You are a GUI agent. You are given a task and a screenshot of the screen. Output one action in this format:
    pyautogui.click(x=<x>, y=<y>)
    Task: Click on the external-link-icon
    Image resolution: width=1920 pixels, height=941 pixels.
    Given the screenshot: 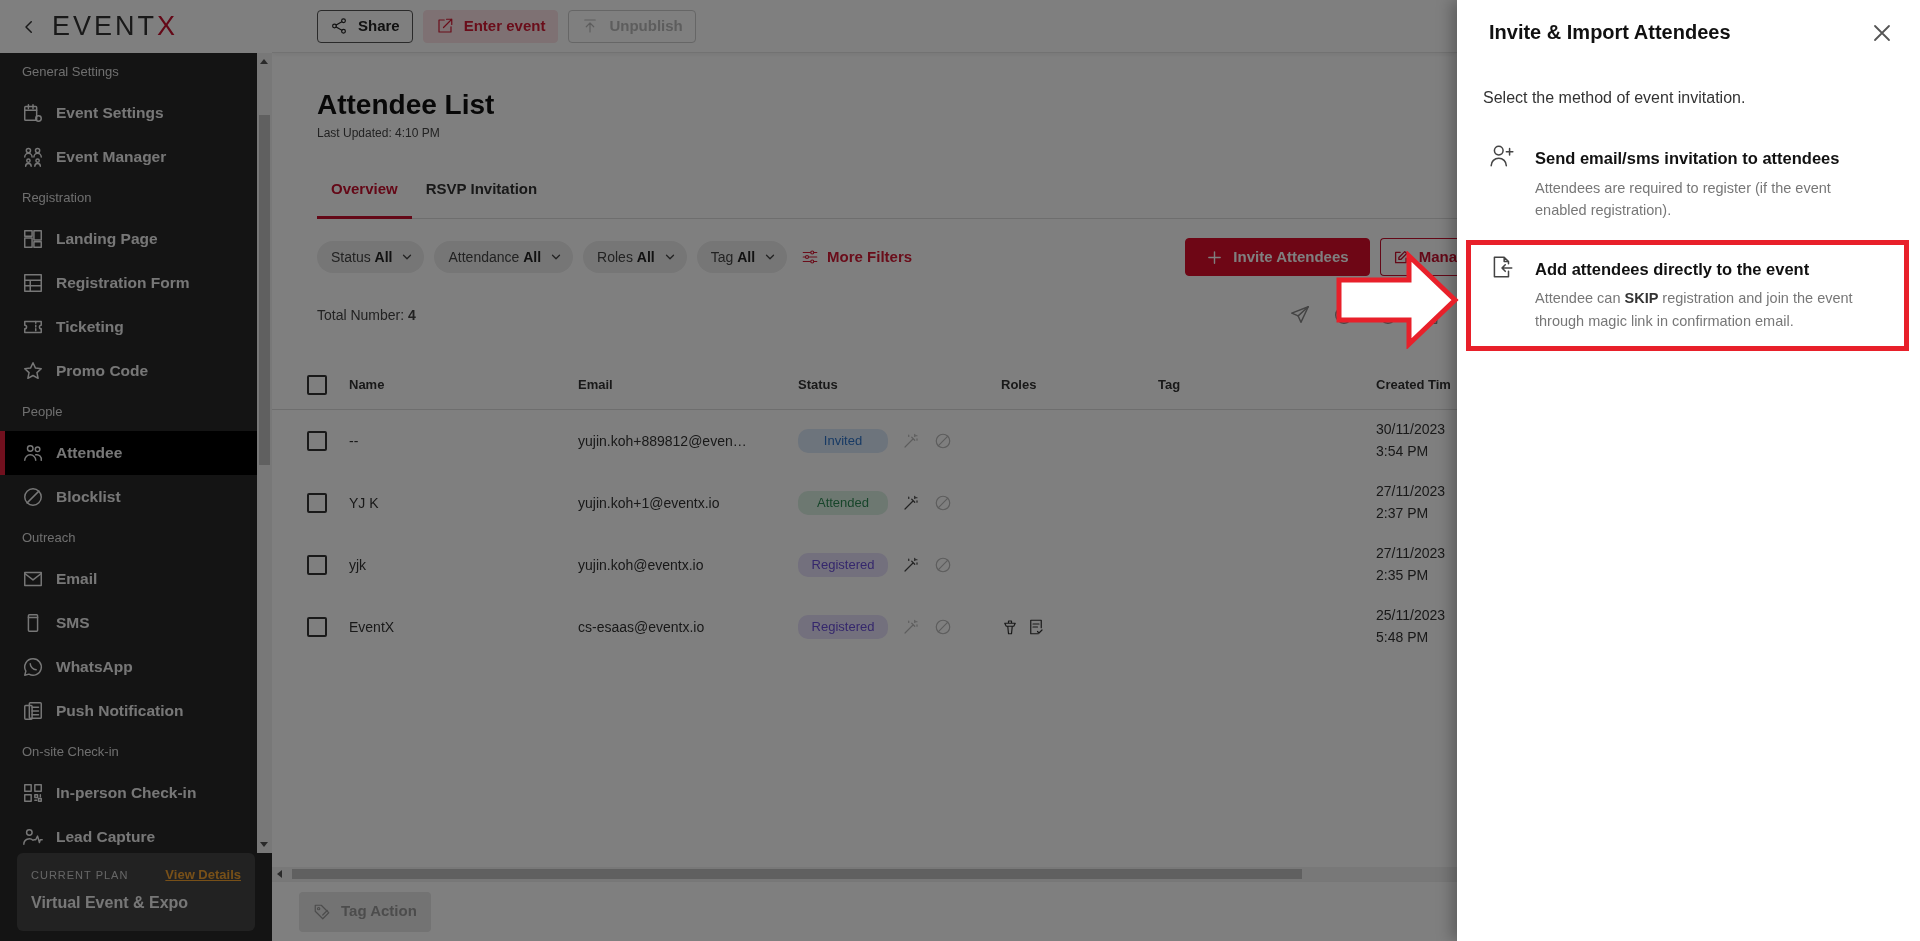 What is the action you would take?
    pyautogui.click(x=444, y=26)
    